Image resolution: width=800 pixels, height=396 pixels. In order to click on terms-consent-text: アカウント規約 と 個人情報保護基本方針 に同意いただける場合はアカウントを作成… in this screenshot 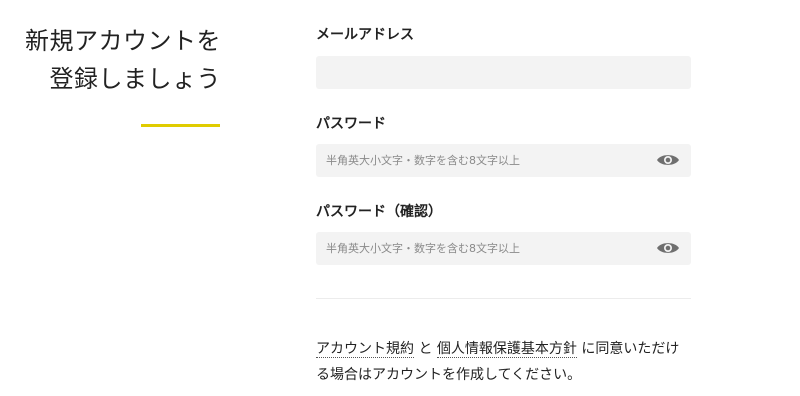, I will do `click(503, 362)`.